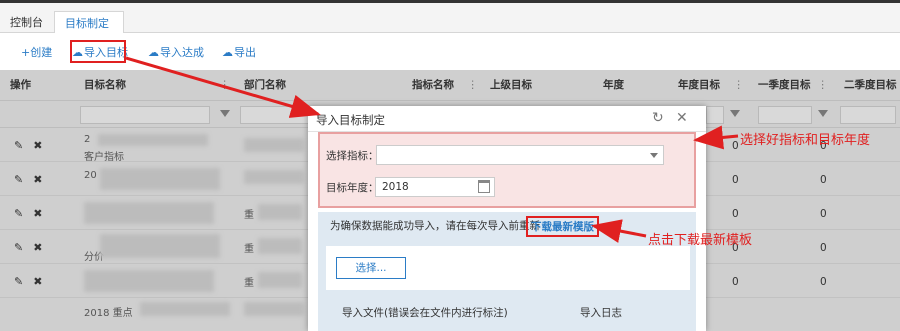  What do you see at coordinates (619, 231) in the screenshot?
I see `arrow-to-download` at bounding box center [619, 231].